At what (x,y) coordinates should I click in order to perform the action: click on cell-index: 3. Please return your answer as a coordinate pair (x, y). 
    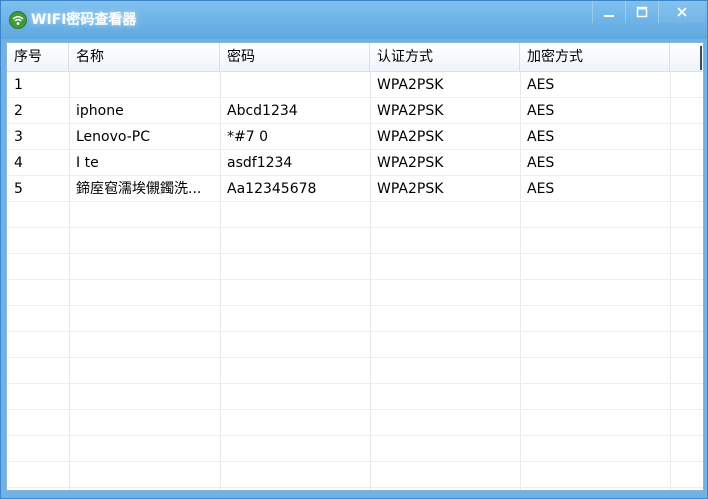
    Looking at the image, I should click on (18, 137).